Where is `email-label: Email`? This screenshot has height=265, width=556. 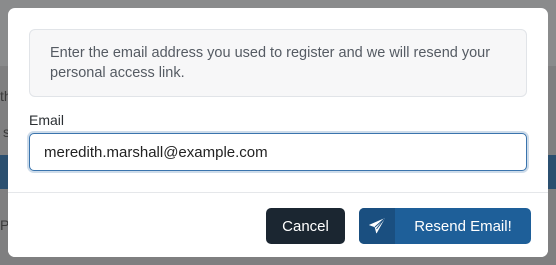 email-label: Email is located at coordinates (47, 120).